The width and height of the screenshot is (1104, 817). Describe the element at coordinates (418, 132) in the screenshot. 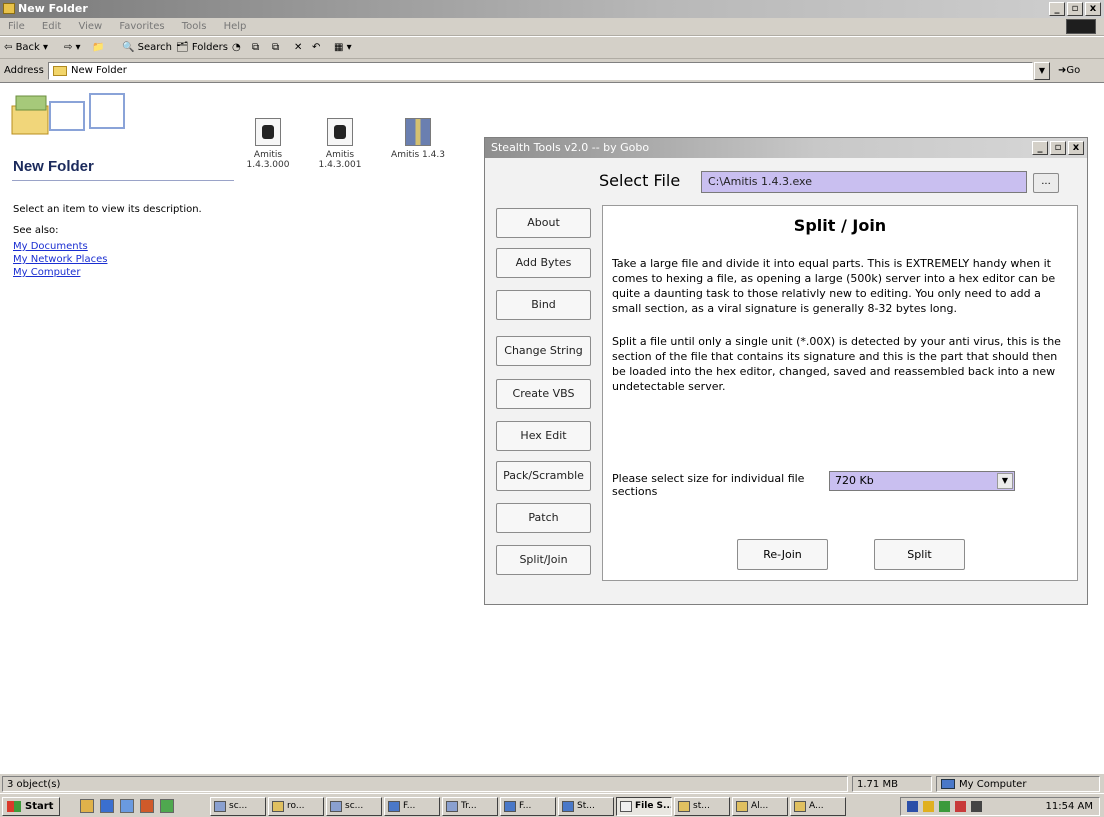

I see `archive-icon` at that location.